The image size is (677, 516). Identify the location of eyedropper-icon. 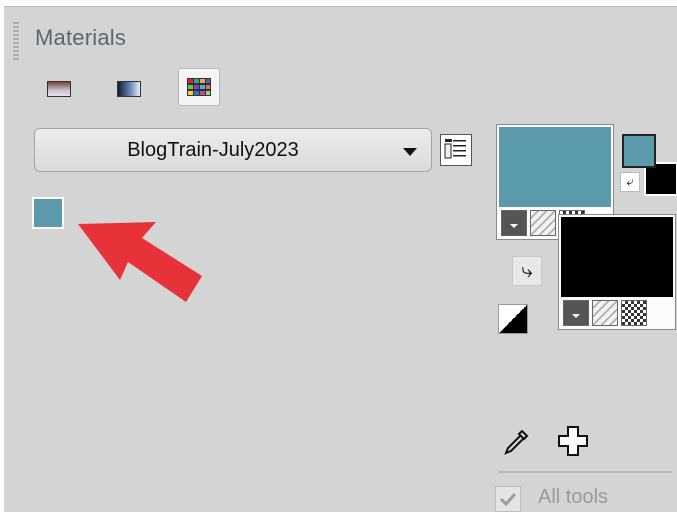
(516, 442).